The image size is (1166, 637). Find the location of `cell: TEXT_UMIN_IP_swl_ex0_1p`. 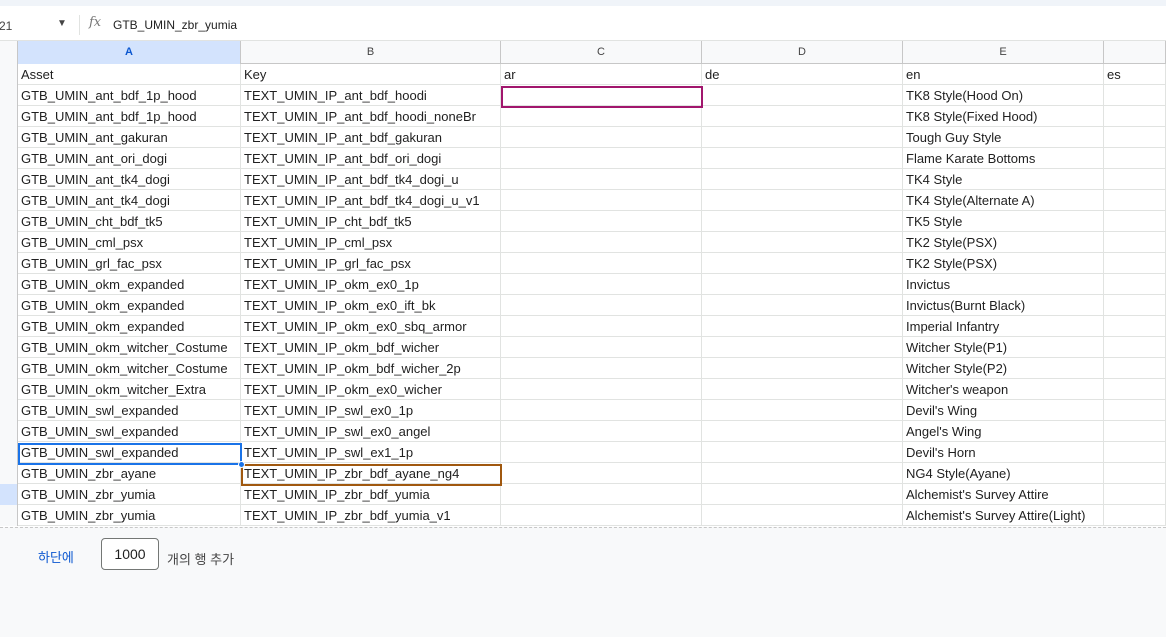

cell: TEXT_UMIN_IP_swl_ex0_1p is located at coordinates (371, 410).